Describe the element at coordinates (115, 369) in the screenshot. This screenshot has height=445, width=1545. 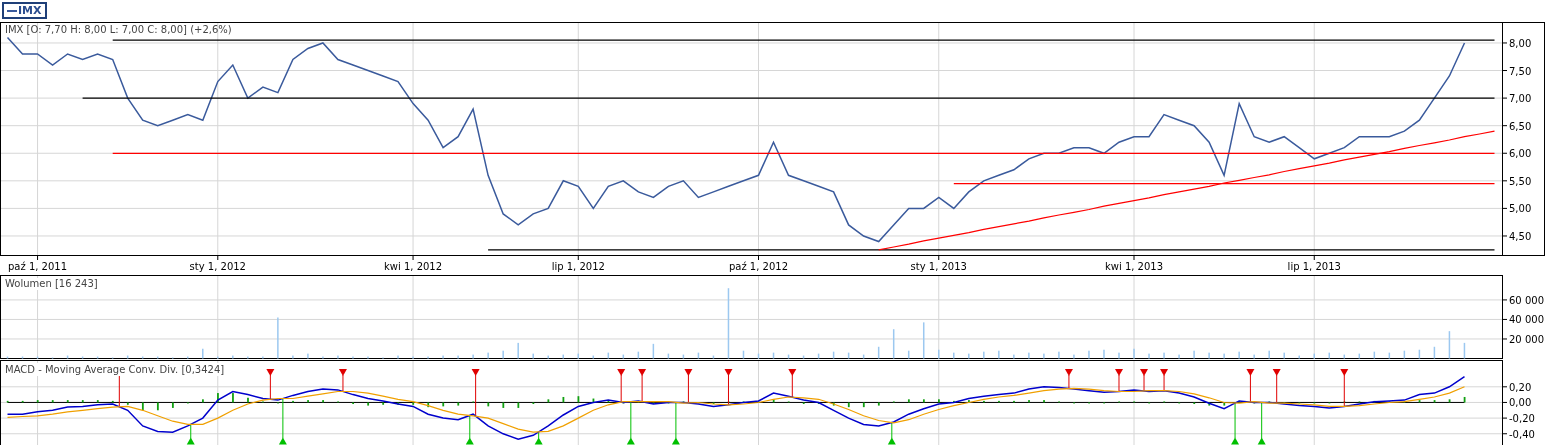
I see `chart-title: MACD - Moving Average Conv. Div. [0,3424]` at that location.